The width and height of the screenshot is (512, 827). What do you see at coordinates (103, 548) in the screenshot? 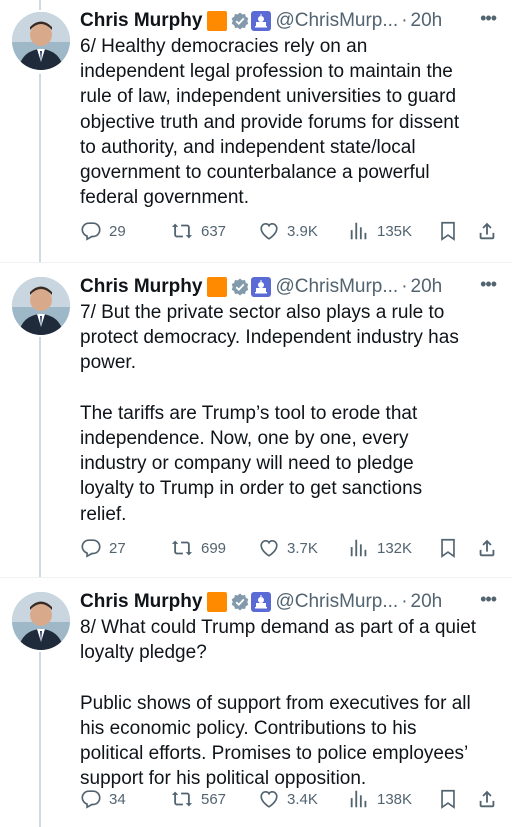
I see `reply-button: 27` at bounding box center [103, 548].